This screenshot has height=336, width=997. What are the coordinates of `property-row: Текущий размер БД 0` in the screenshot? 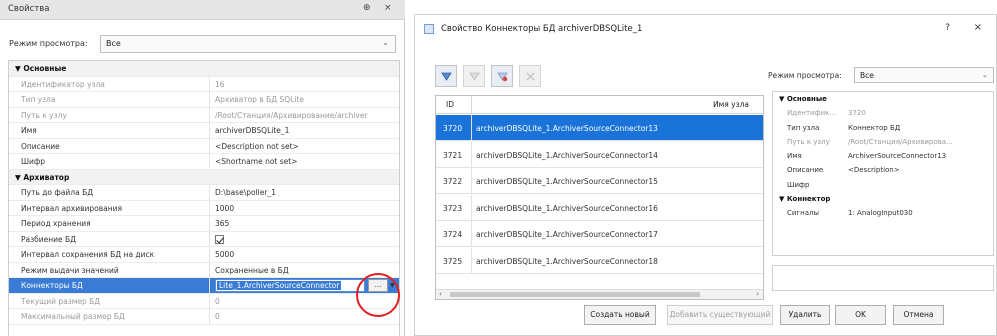 It's located at (204, 301).